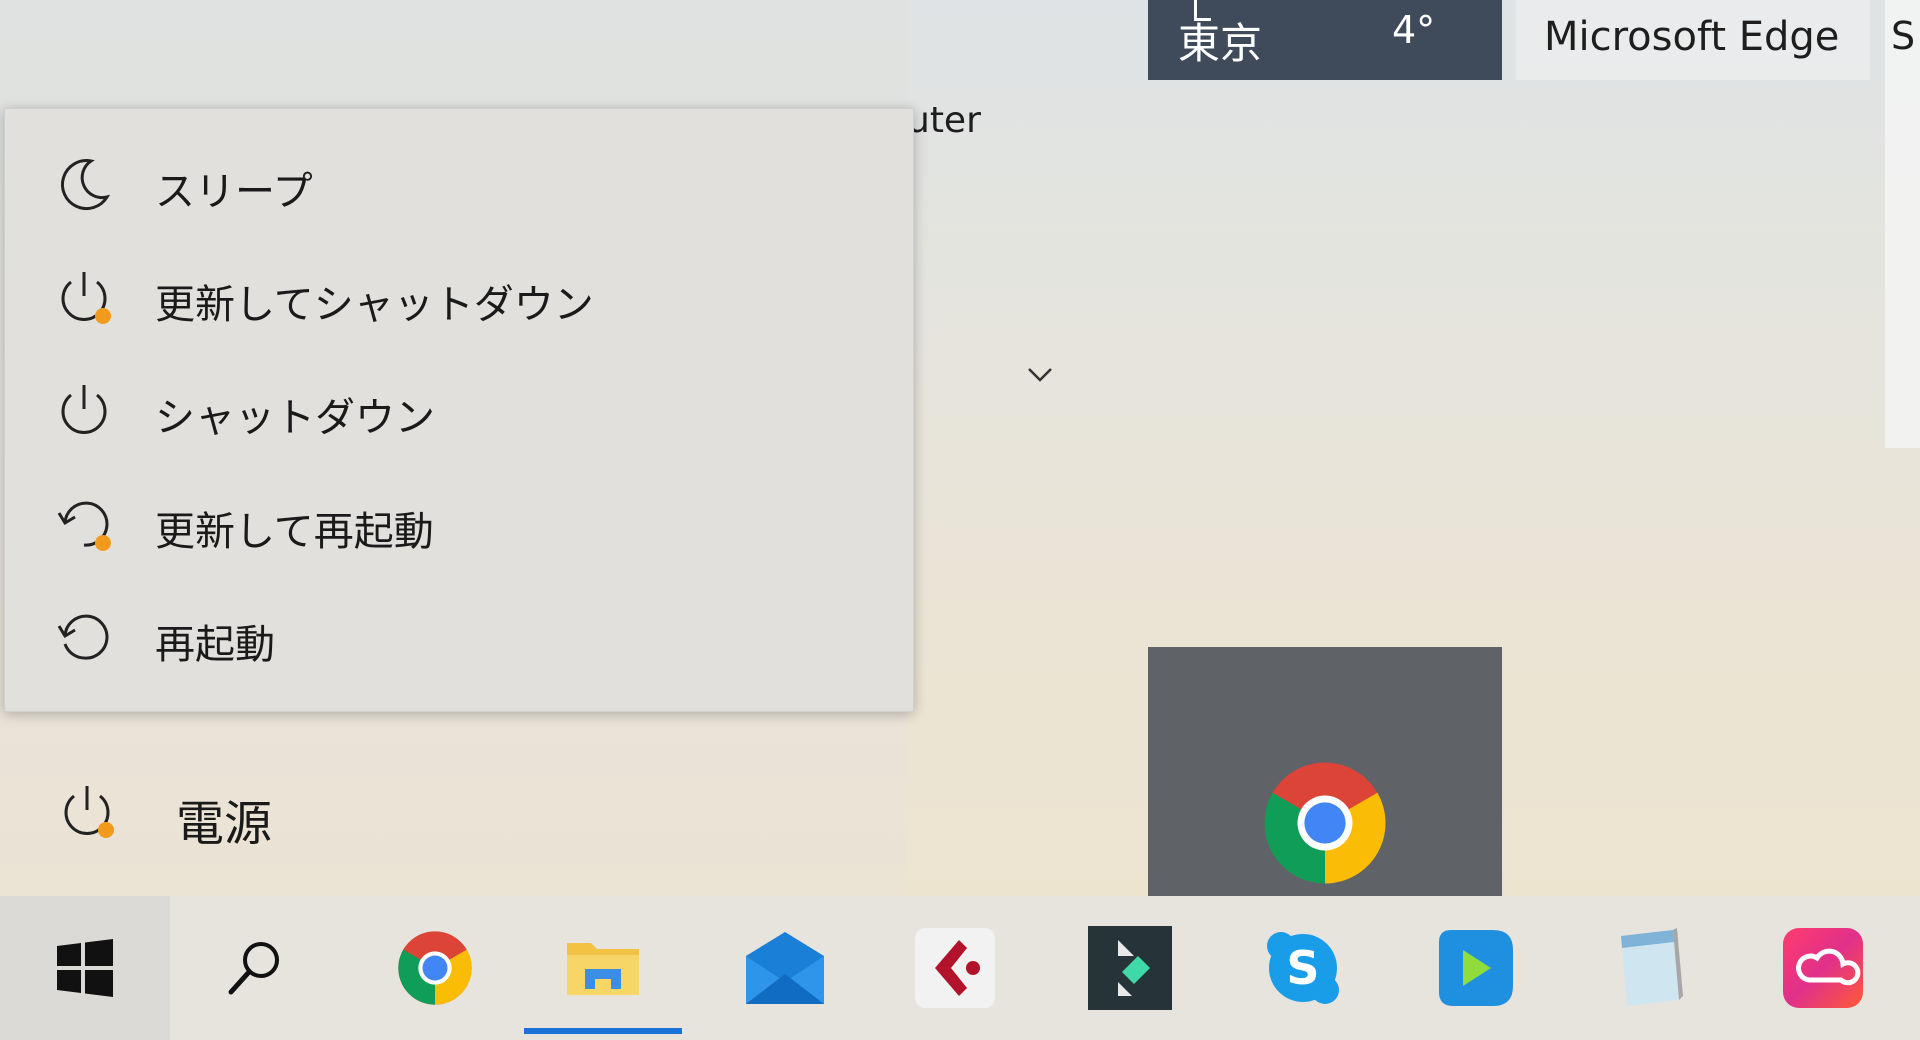 The height and width of the screenshot is (1040, 1920). What do you see at coordinates (374, 305) in the screenshot?
I see `menu-item-label: 更新してシャットダウン` at bounding box center [374, 305].